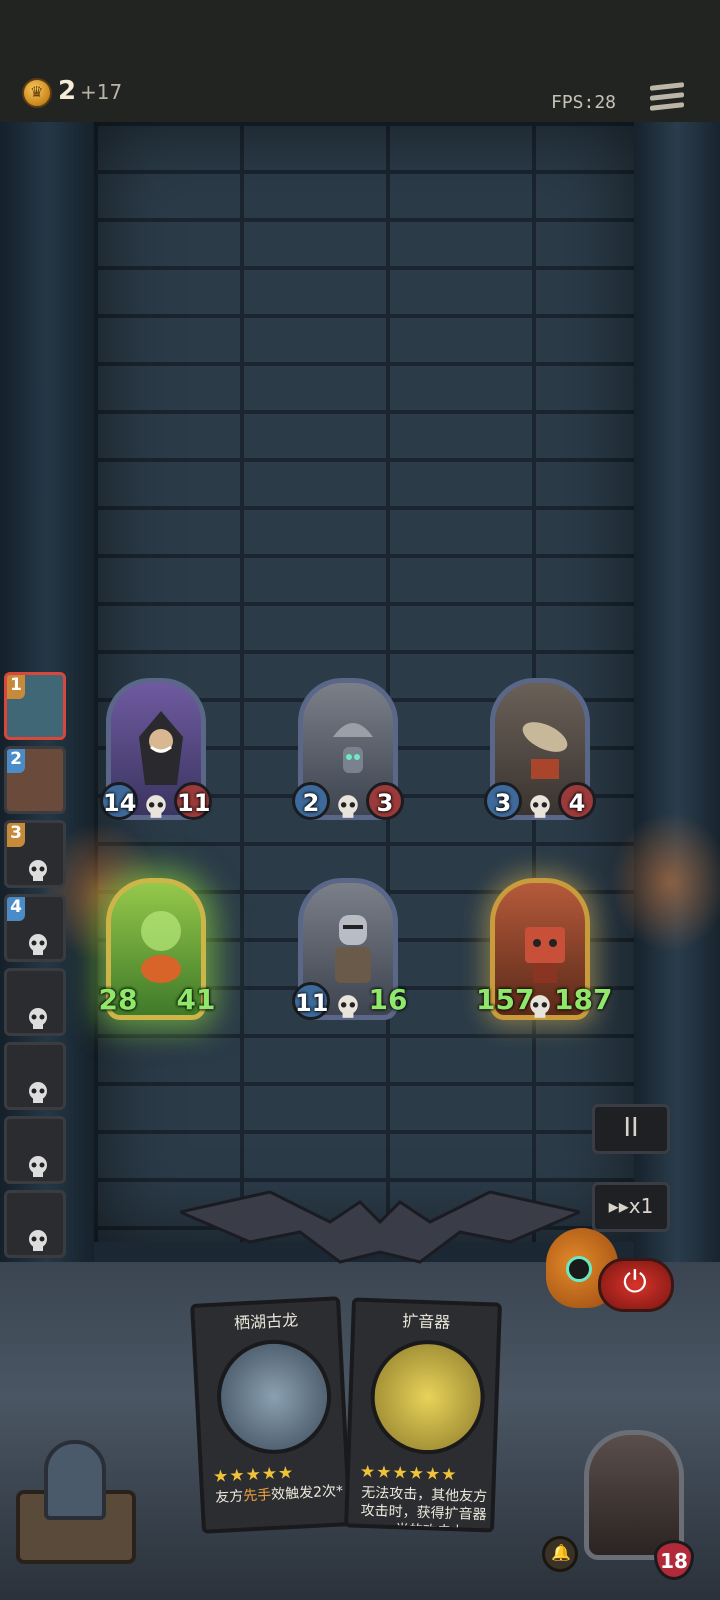 This screenshot has height=1600, width=720. I want to click on attack-stat: 14, so click(119, 801).